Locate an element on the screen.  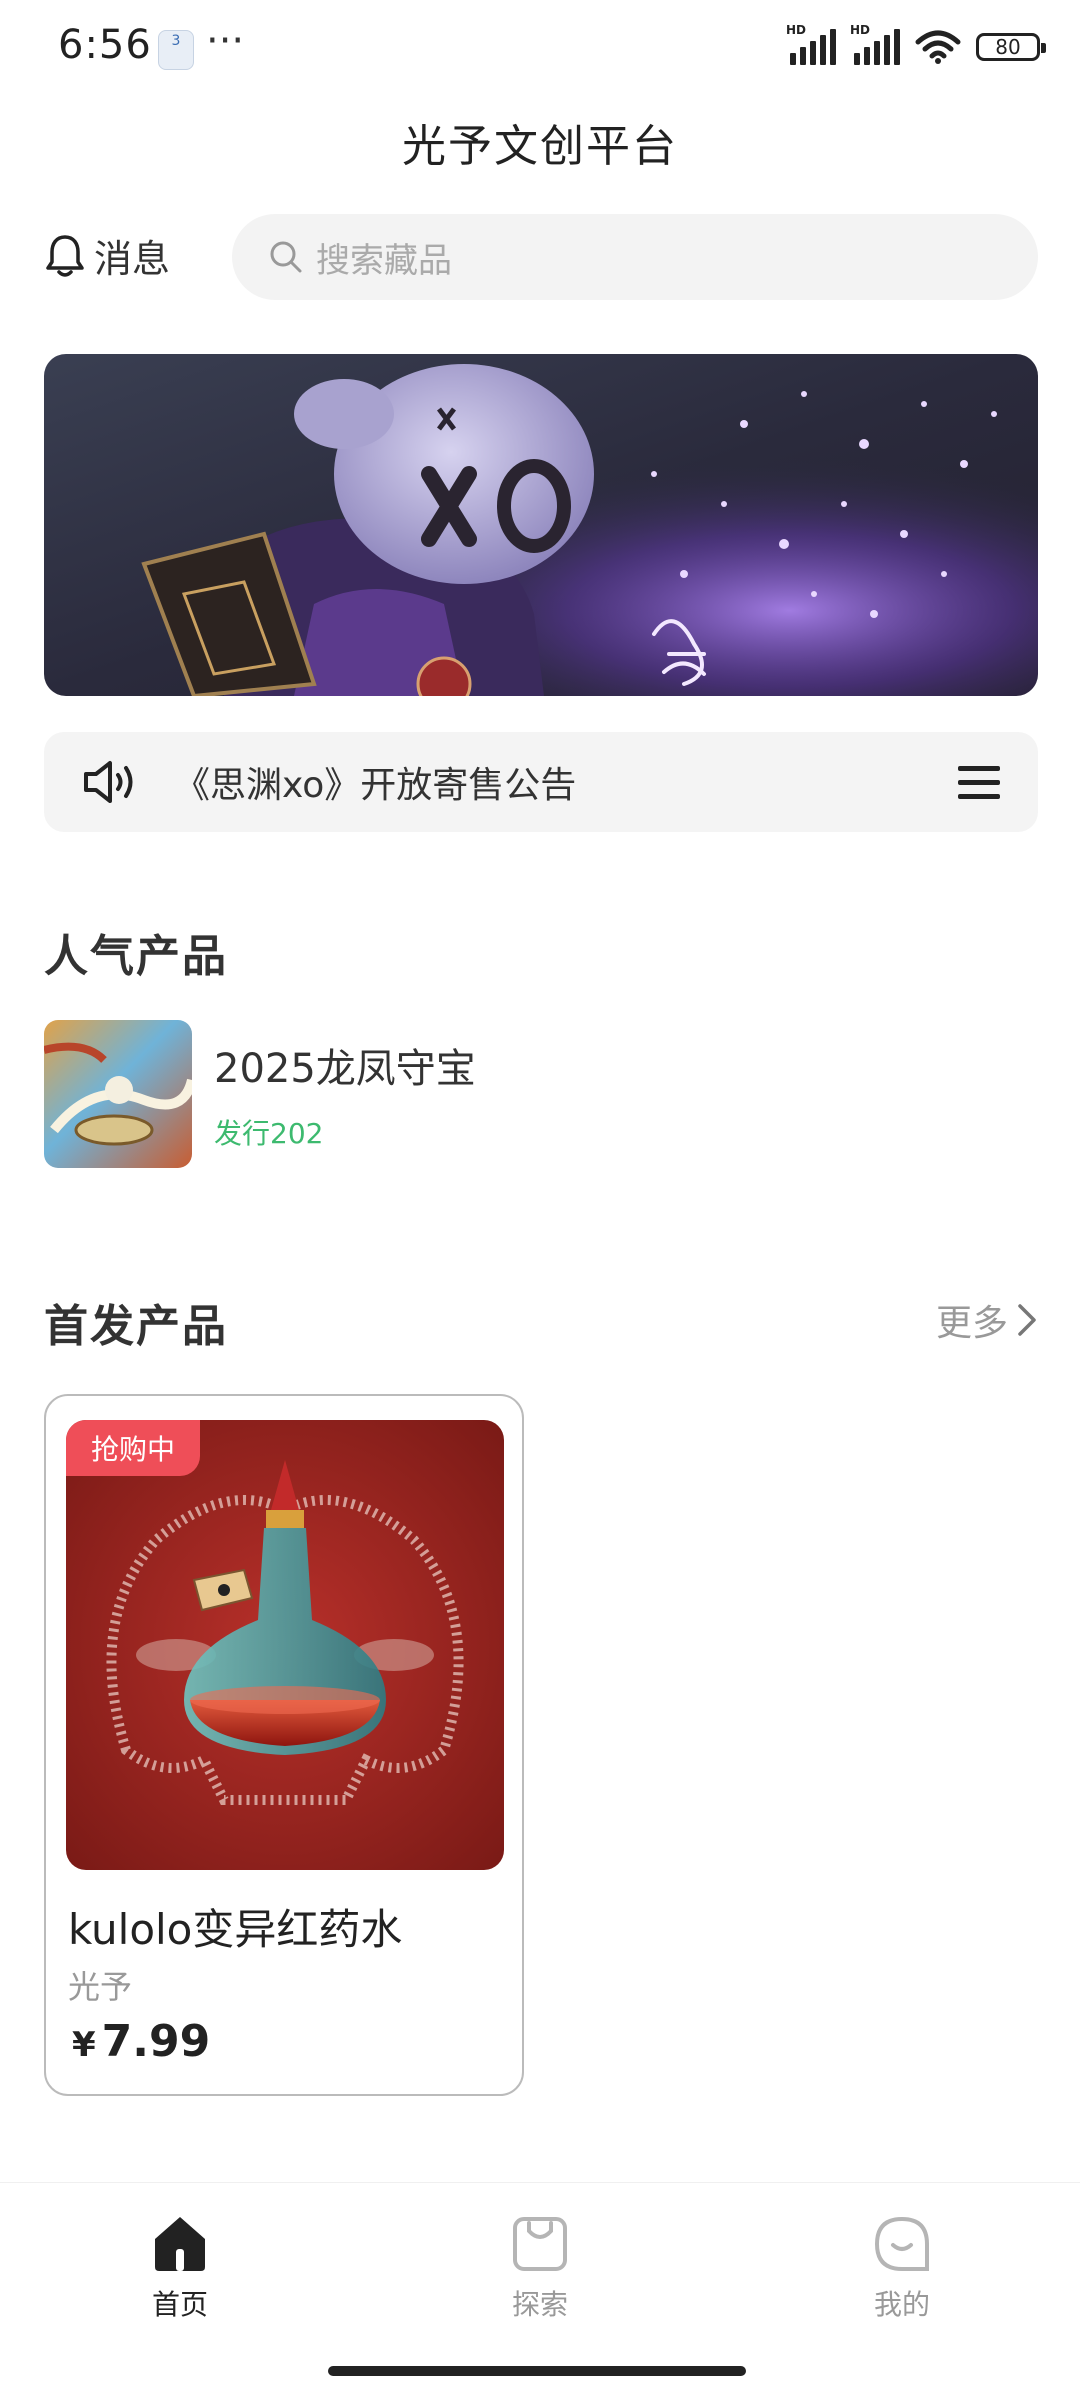
status-indicators: HD HD 80 is located at coordinates (916, 44).